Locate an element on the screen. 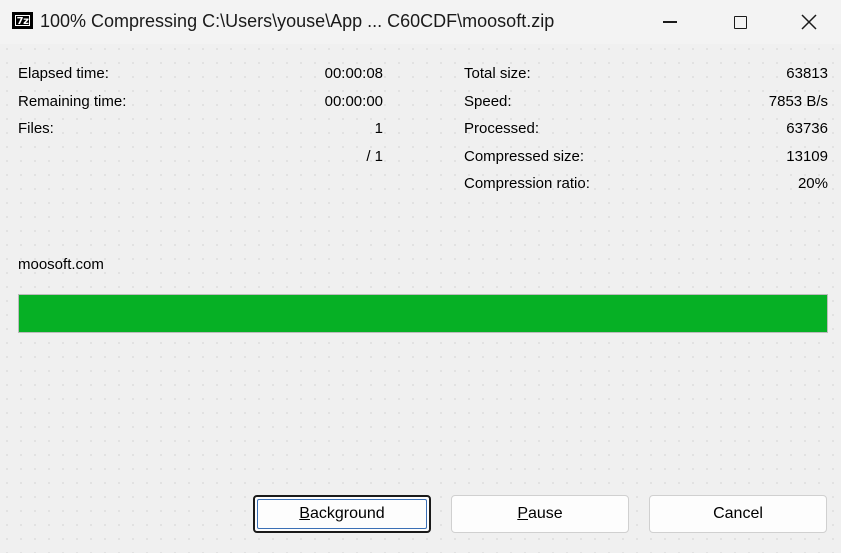  pause-button-label: Pause is located at coordinates (540, 513).